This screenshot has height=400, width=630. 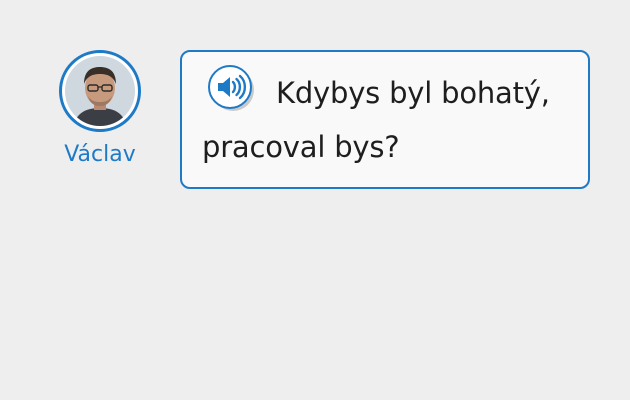 I want to click on play-audio-button, so click(x=230, y=88).